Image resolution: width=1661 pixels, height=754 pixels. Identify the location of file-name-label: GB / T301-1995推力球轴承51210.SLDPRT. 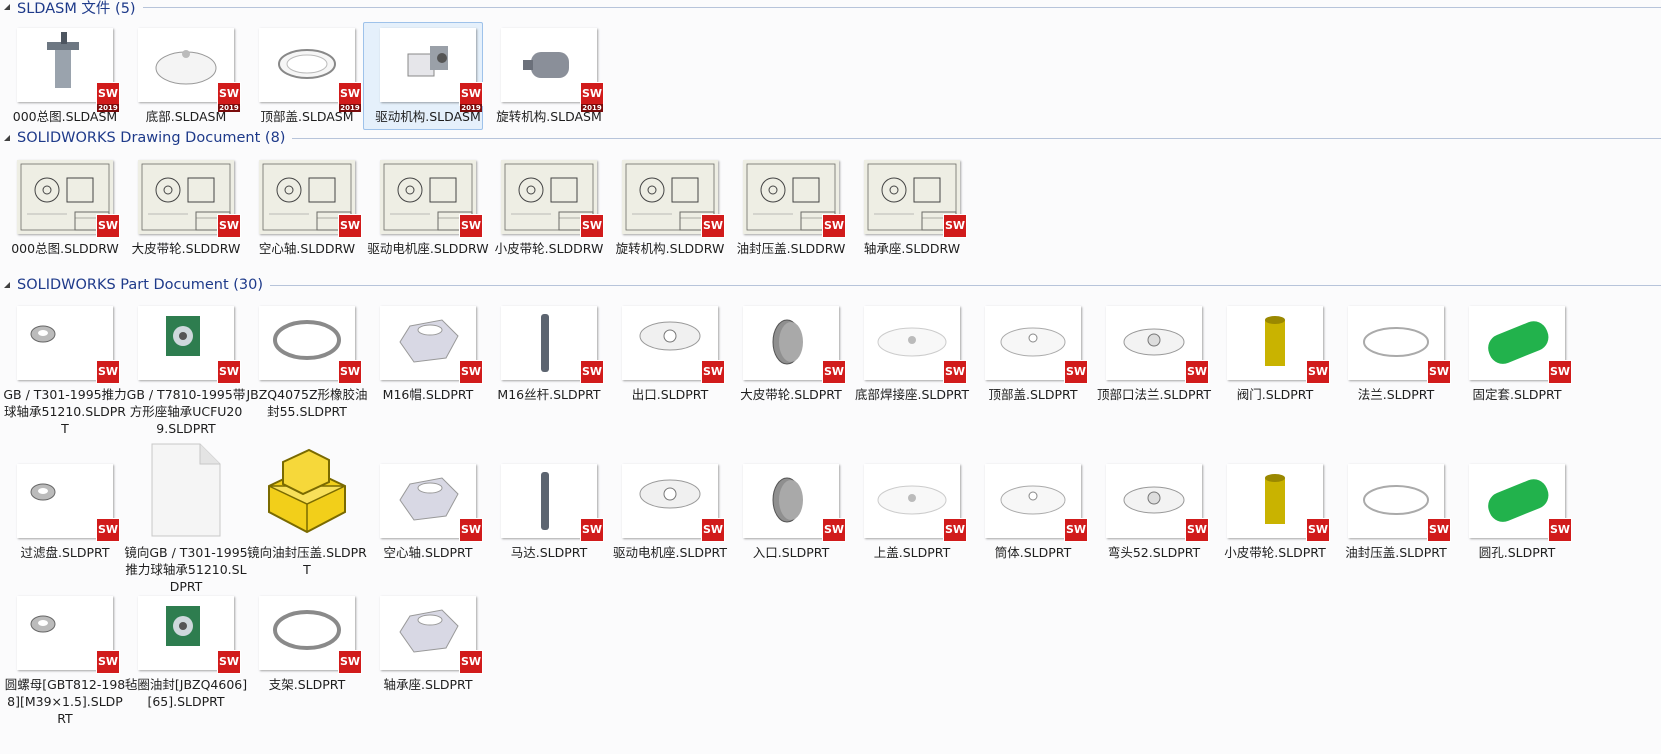
(65, 411).